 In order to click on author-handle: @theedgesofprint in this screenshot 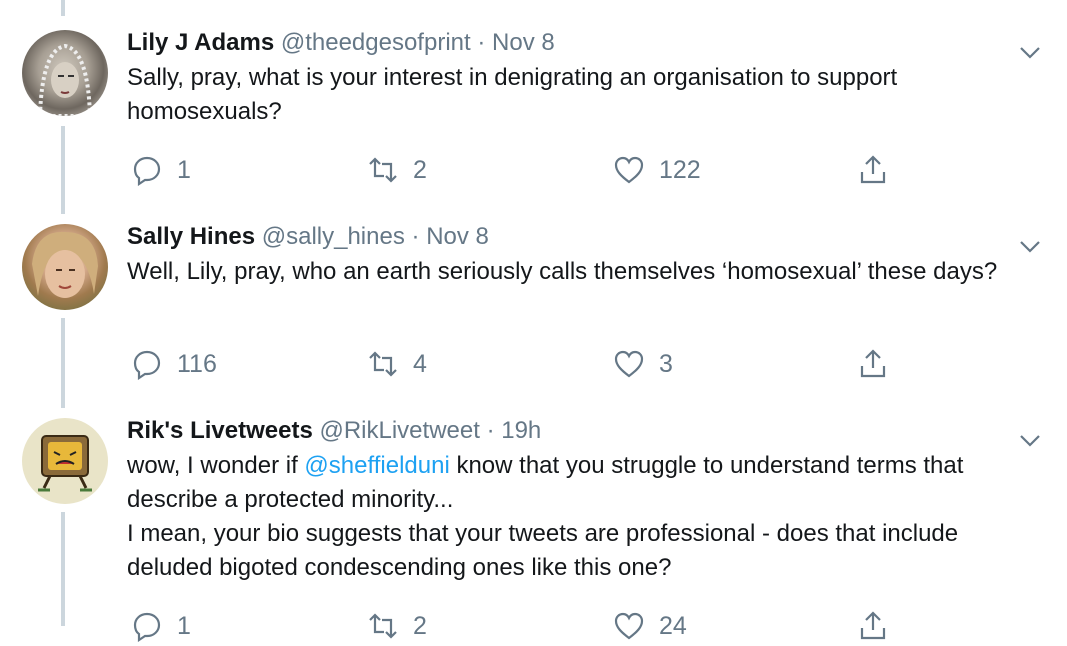, I will do `click(376, 42)`.